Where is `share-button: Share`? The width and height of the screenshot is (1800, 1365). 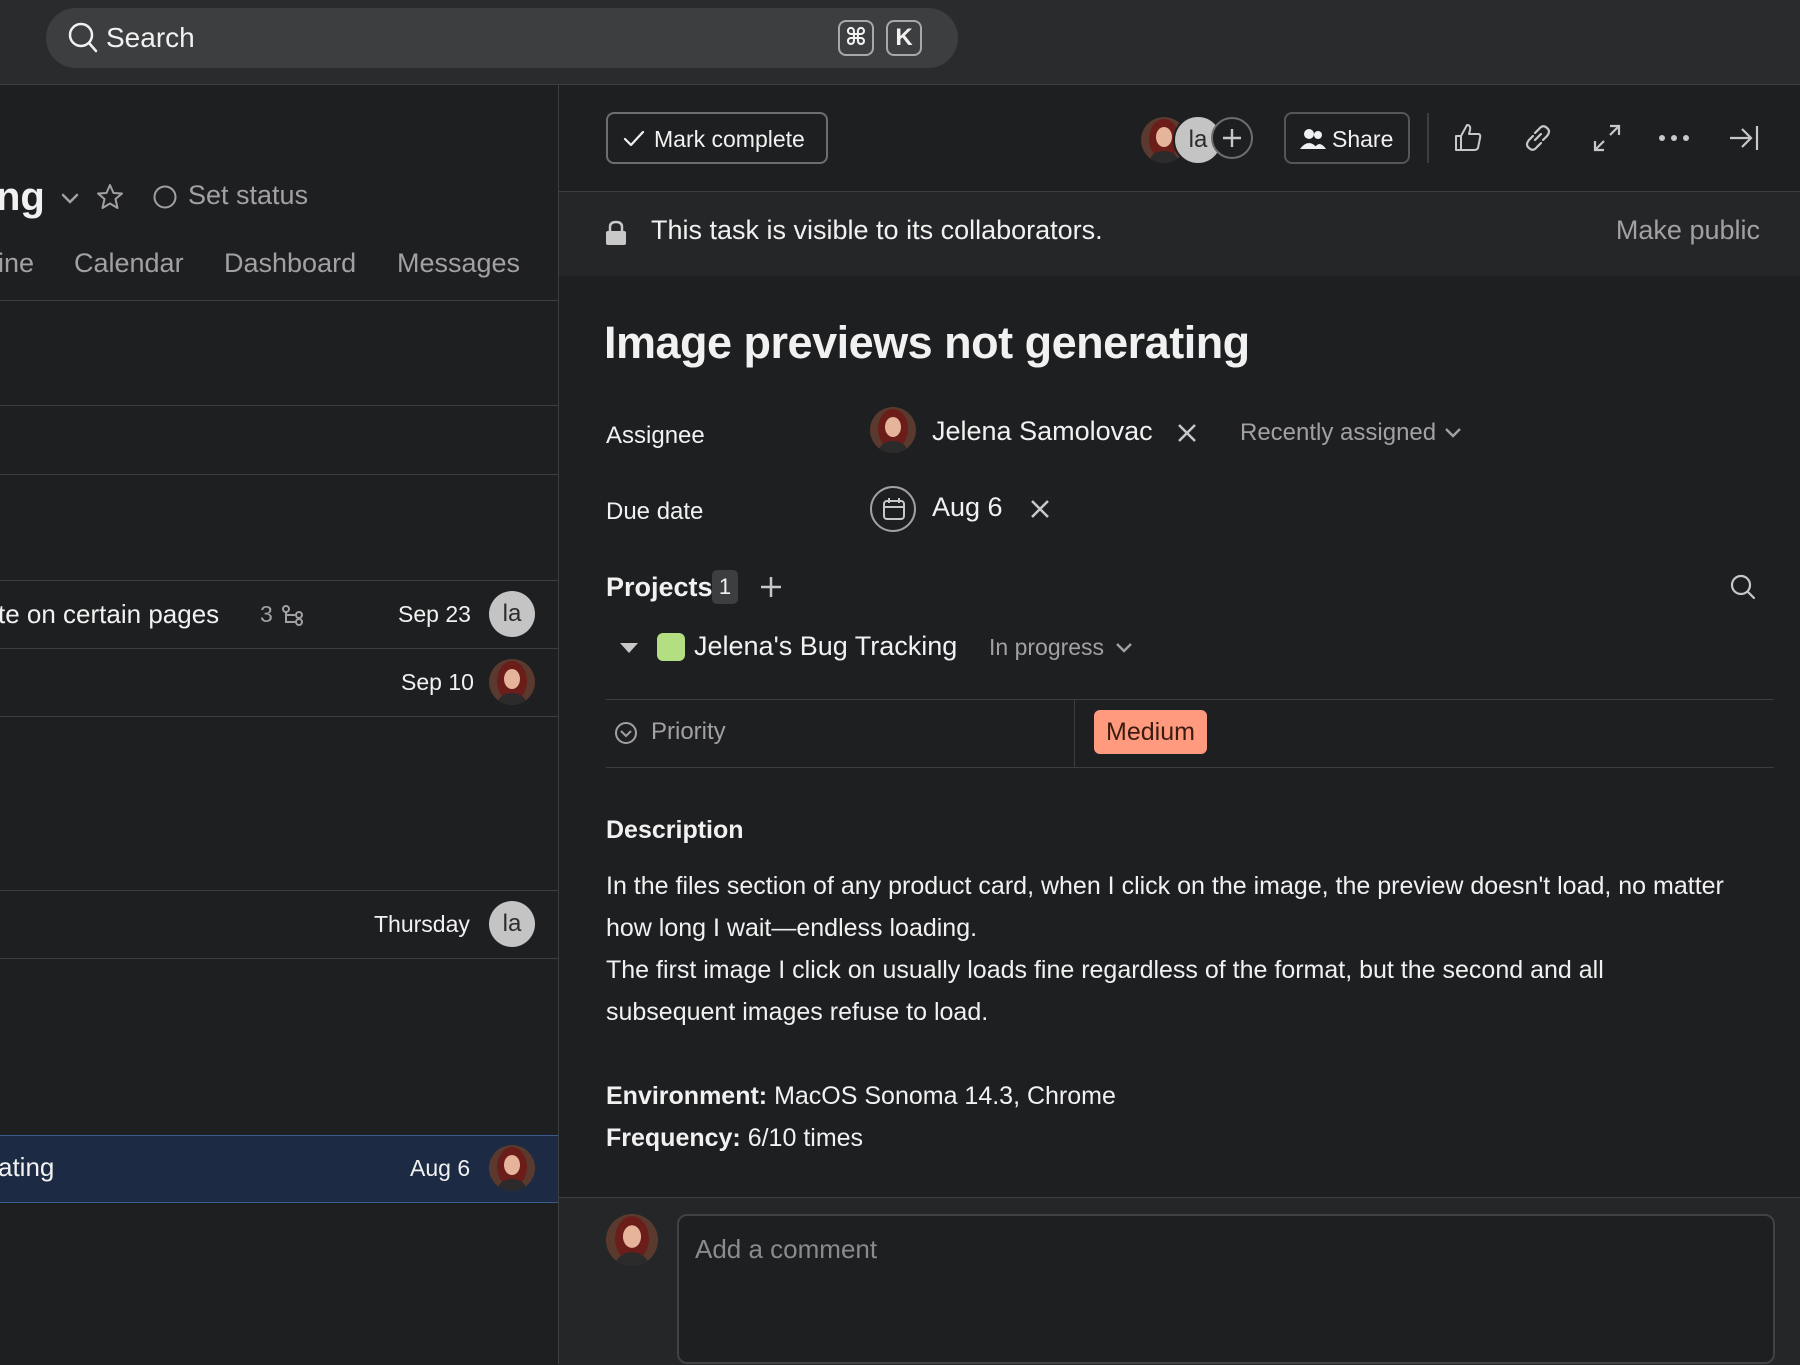 share-button: Share is located at coordinates (1347, 138).